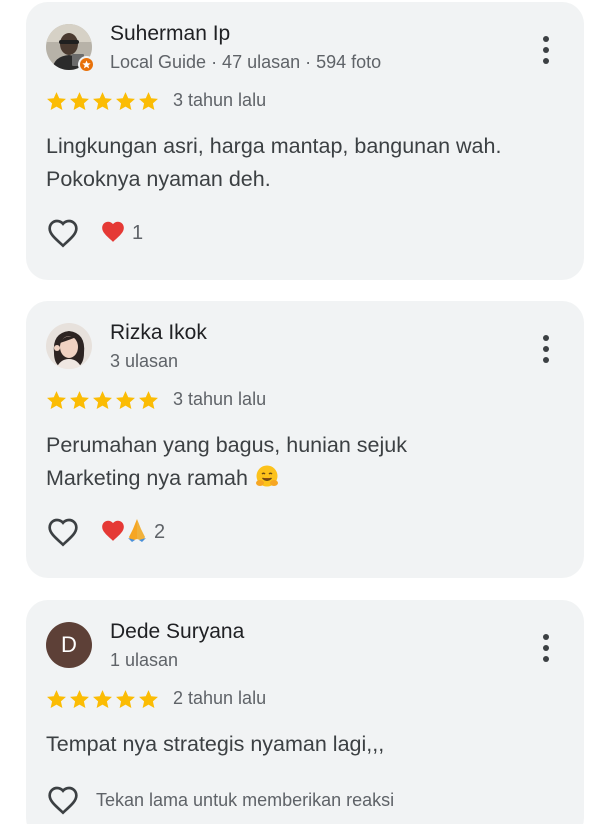  Describe the element at coordinates (266, 476) in the screenshot. I see `hugging-face-emoji-icon` at that location.